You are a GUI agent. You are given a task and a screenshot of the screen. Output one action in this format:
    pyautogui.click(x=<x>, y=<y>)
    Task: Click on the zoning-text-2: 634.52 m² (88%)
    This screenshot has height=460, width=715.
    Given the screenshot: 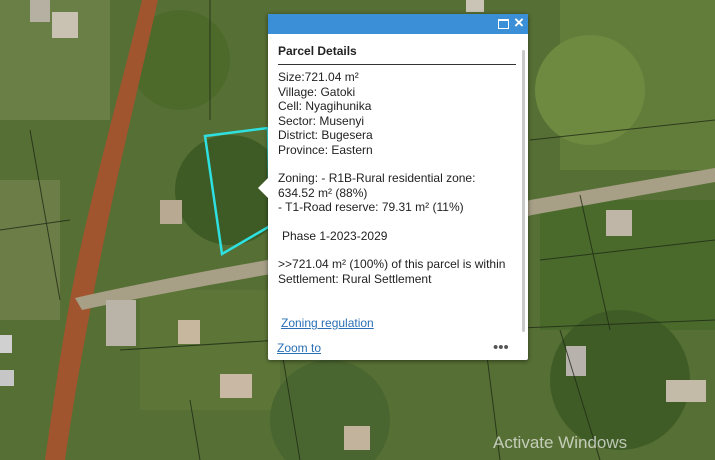 What is the action you would take?
    pyautogui.click(x=323, y=192)
    